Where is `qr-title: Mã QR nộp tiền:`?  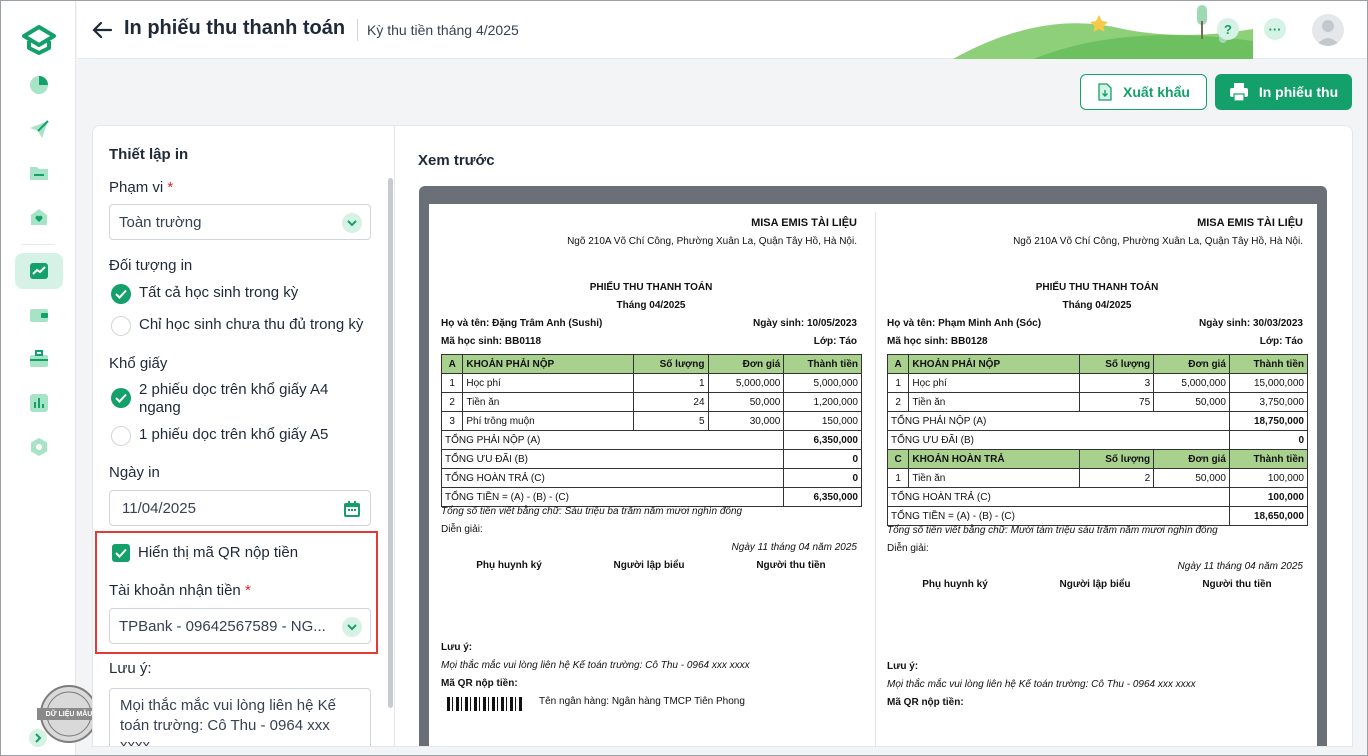 qr-title: Mã QR nộp tiền: is located at coordinates (479, 683).